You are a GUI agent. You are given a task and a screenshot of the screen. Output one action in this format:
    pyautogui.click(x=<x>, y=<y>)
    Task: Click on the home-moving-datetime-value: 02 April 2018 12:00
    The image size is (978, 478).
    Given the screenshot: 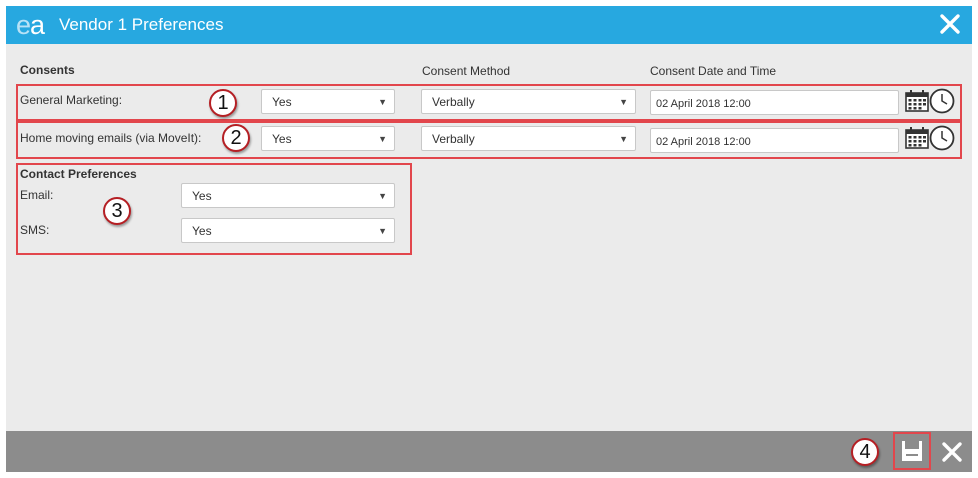 What is the action you would take?
    pyautogui.click(x=703, y=142)
    